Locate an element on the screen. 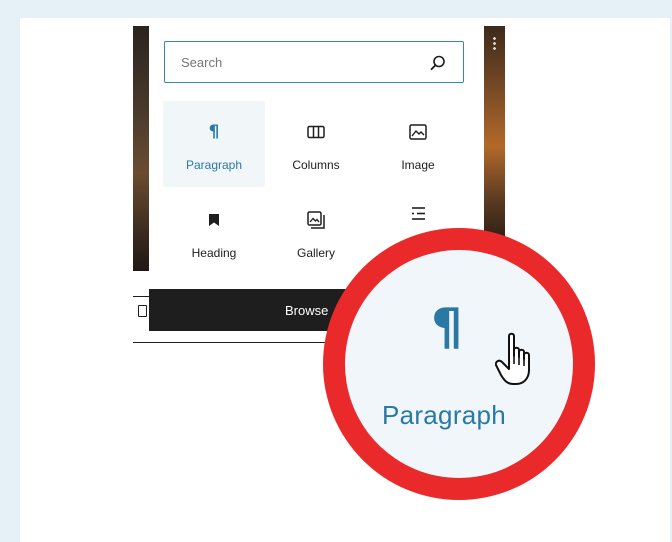 The image size is (672, 542). block-item-heading: Heading is located at coordinates (214, 232).